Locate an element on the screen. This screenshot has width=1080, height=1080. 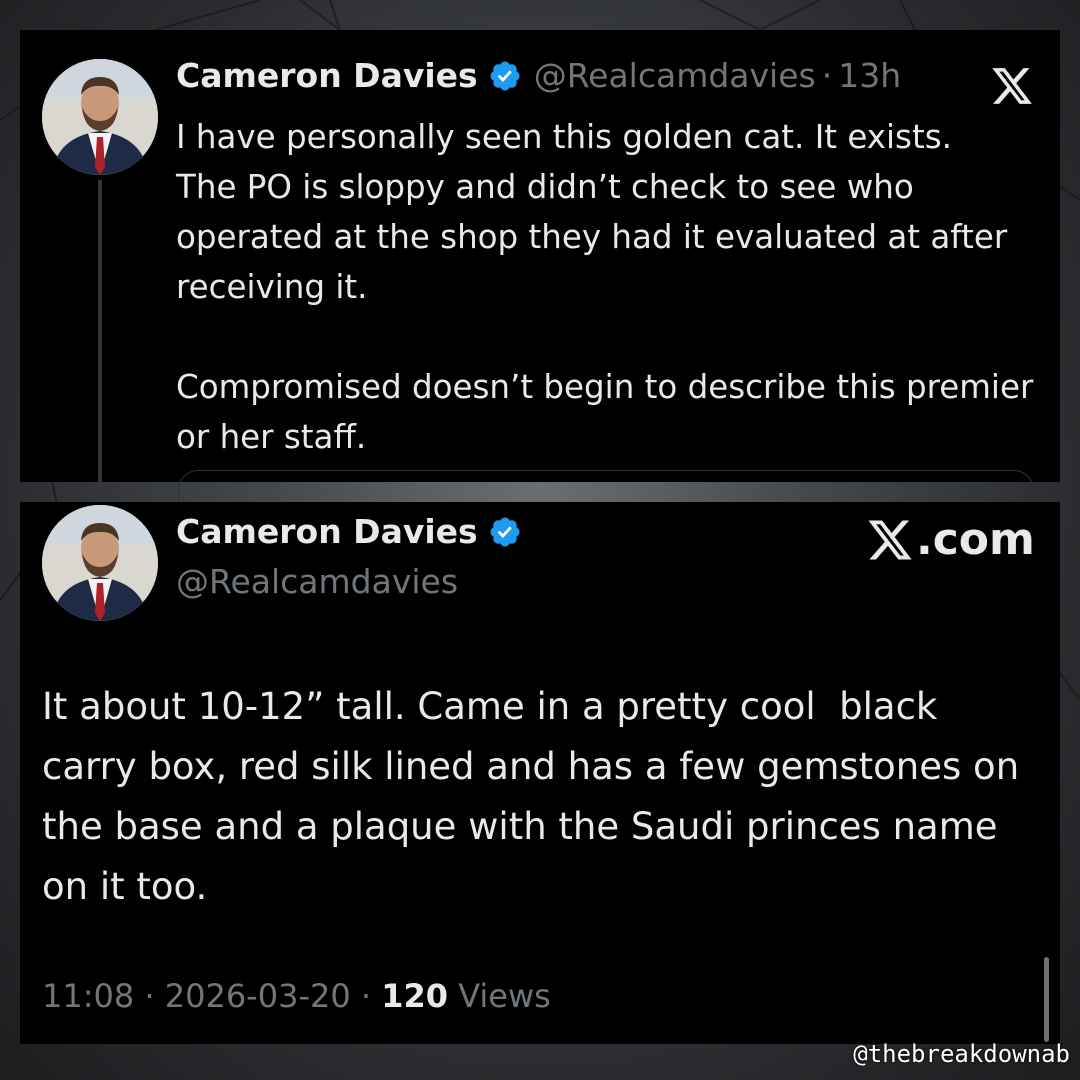
x-com-brand: .com is located at coordinates (950, 539).